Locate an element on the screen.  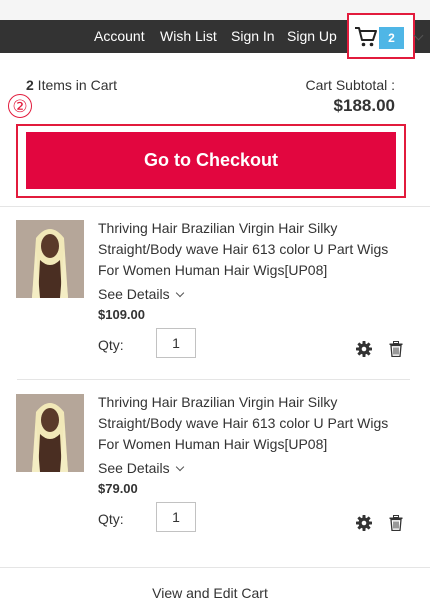
step-marker: ② is located at coordinates (20, 106).